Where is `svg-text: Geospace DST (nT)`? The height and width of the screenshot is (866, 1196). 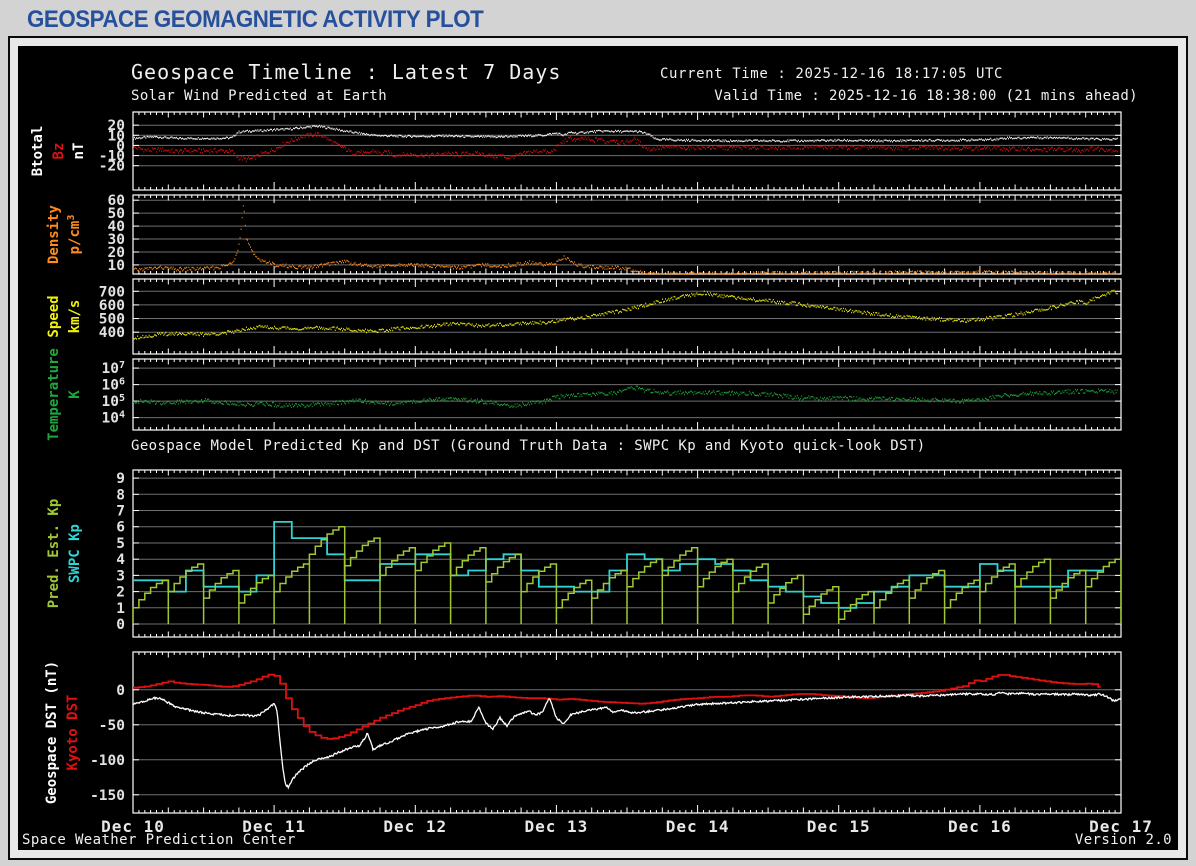 svg-text: Geospace DST (nT) is located at coordinates (52, 732).